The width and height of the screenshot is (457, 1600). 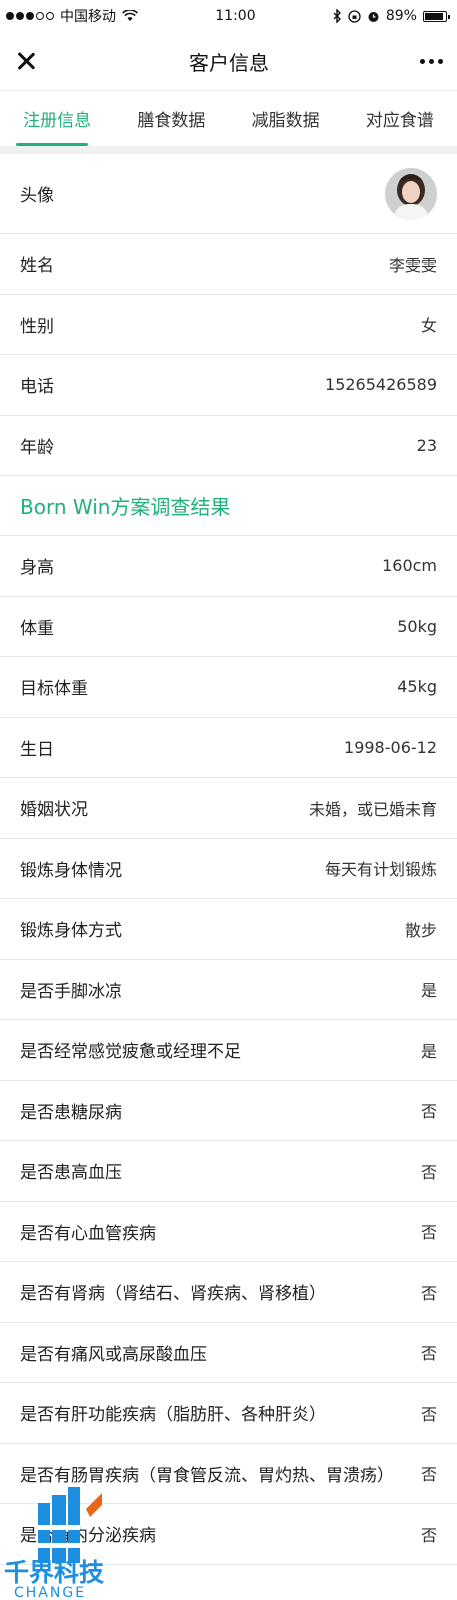 What do you see at coordinates (37, 387) in the screenshot?
I see `row-label: 电话` at bounding box center [37, 387].